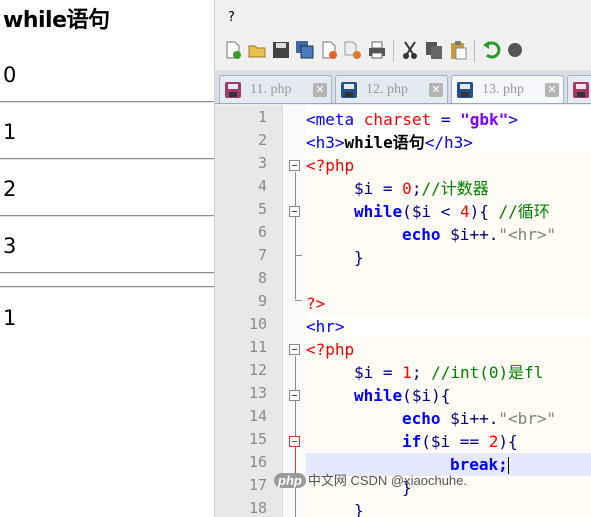 Image resolution: width=591 pixels, height=517 pixels. I want to click on tab-12-php: 12. php ✕, so click(391, 89).